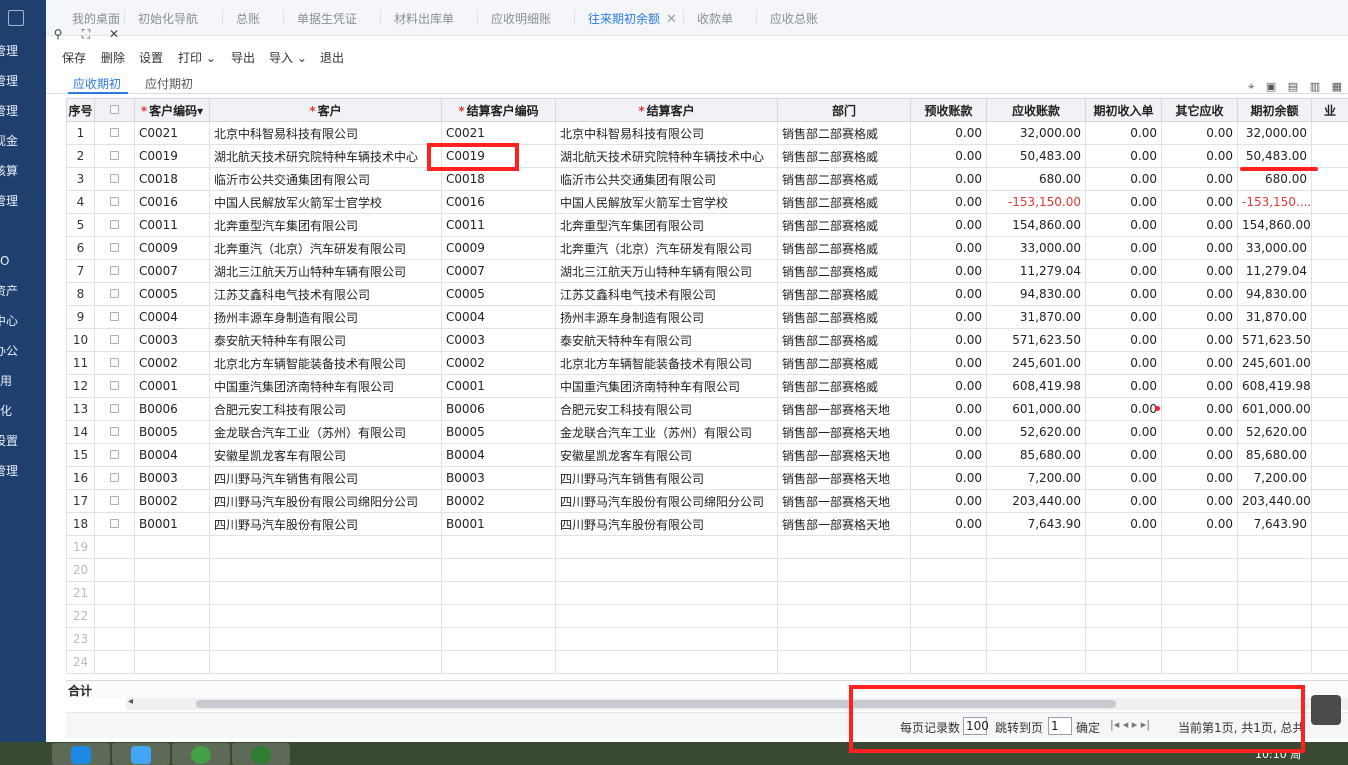 This screenshot has width=1348, height=765. Describe the element at coordinates (9, 351) in the screenshot. I see `sidebar-item: 办公` at that location.